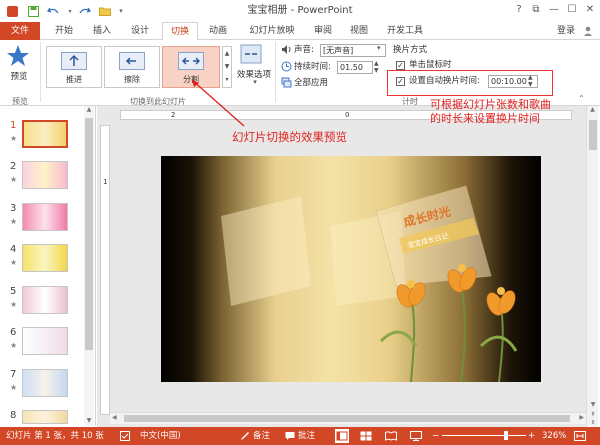 This screenshot has width=600, height=445. I want to click on save-icon, so click(33, 11).